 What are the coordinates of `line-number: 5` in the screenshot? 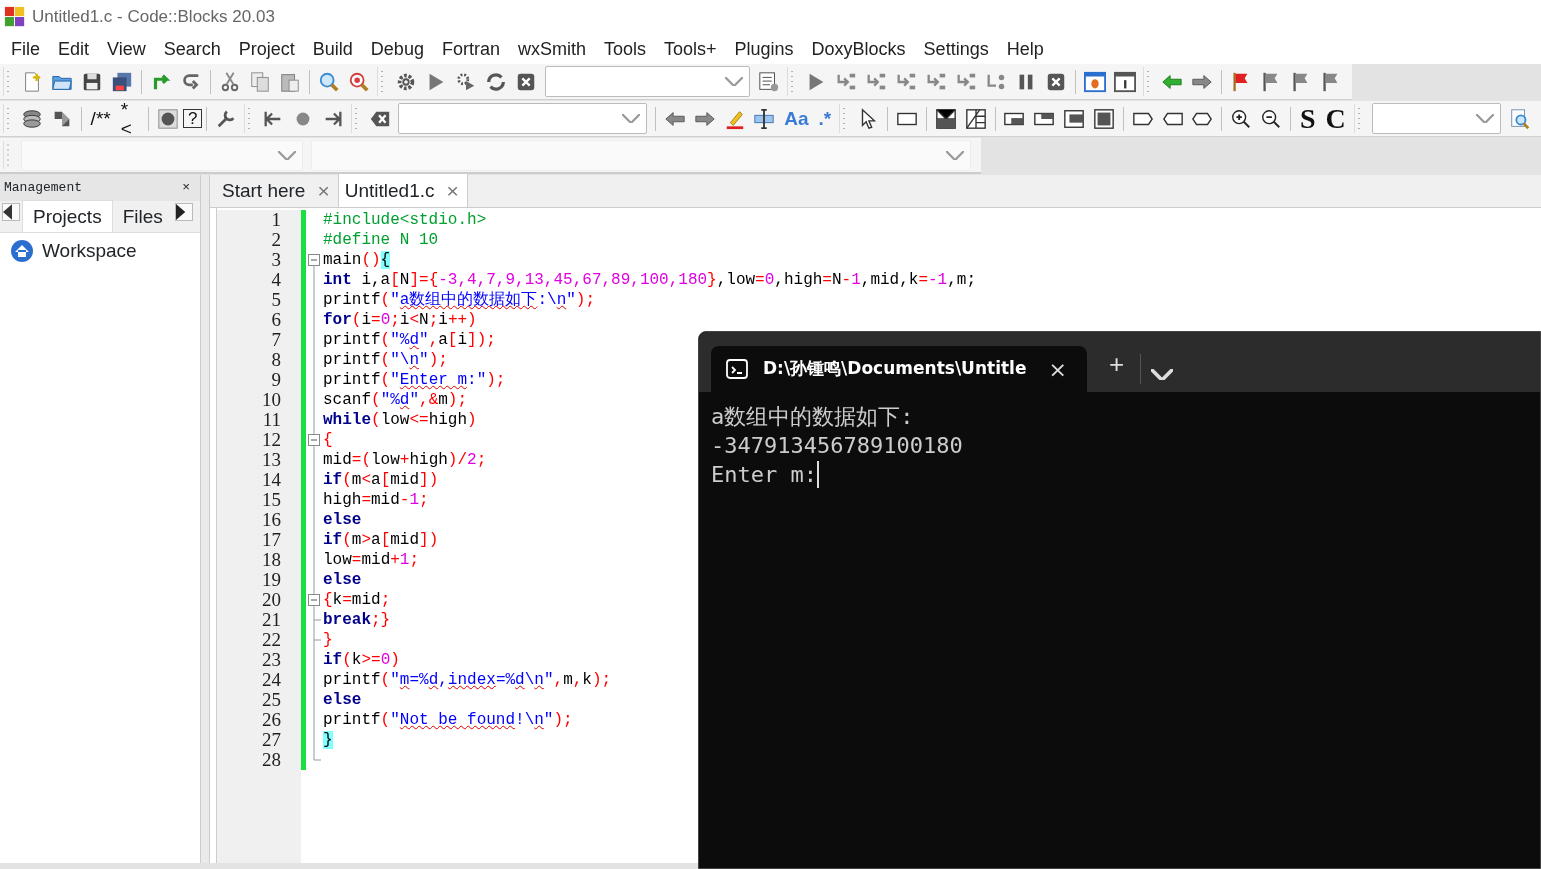 It's located at (276, 300).